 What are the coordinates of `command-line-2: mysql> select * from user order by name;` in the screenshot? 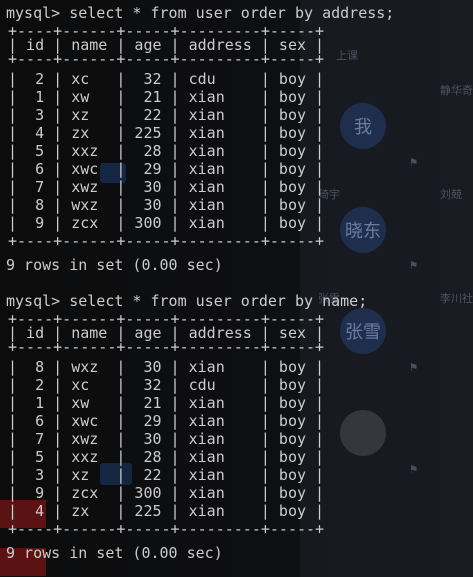 It's located at (186, 301).